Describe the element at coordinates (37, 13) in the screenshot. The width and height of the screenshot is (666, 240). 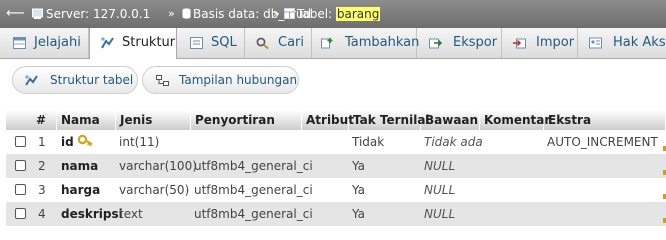
I see `server-icon` at that location.